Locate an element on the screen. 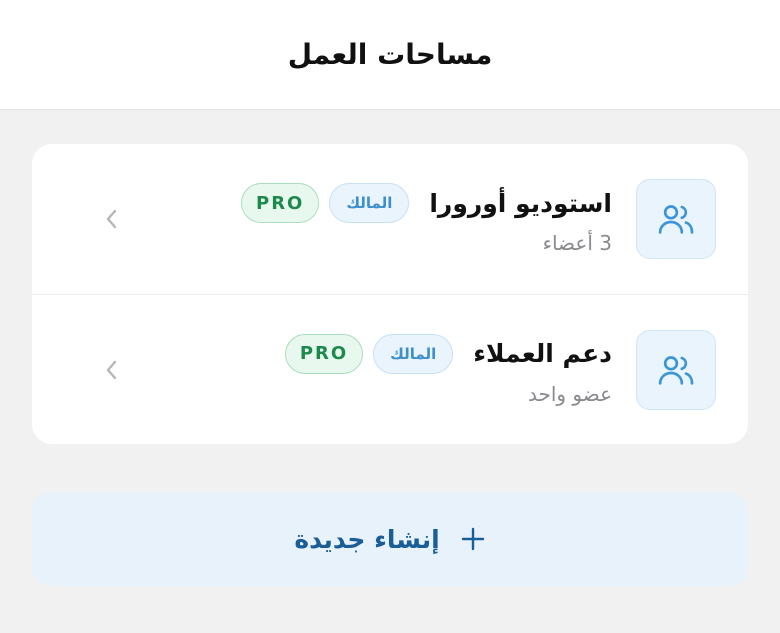 Image resolution: width=780 pixels, height=633 pixels. create-workspace-label: إنشاء جديدة is located at coordinates (367, 539).